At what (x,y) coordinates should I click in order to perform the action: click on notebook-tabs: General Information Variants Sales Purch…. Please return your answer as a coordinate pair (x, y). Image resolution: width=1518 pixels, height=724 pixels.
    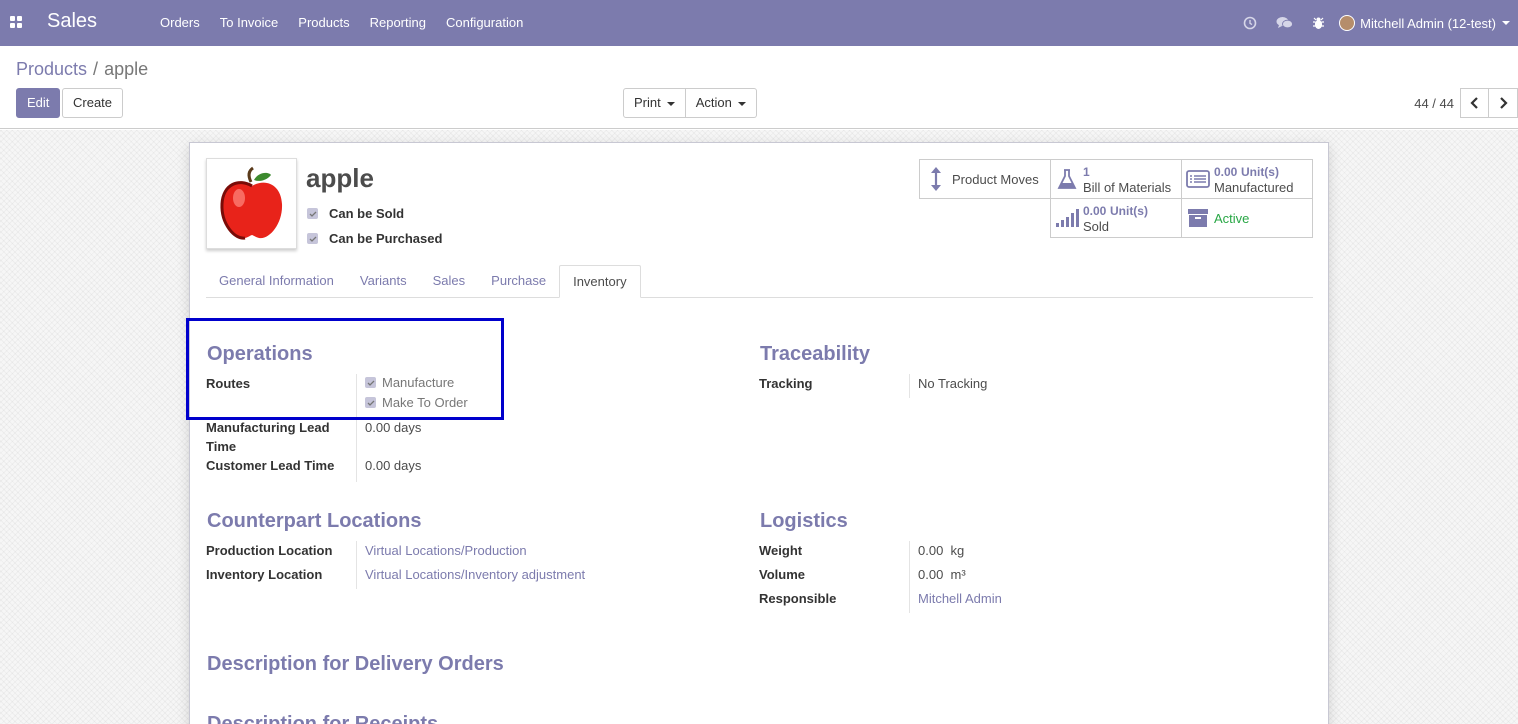
    Looking at the image, I should click on (759, 281).